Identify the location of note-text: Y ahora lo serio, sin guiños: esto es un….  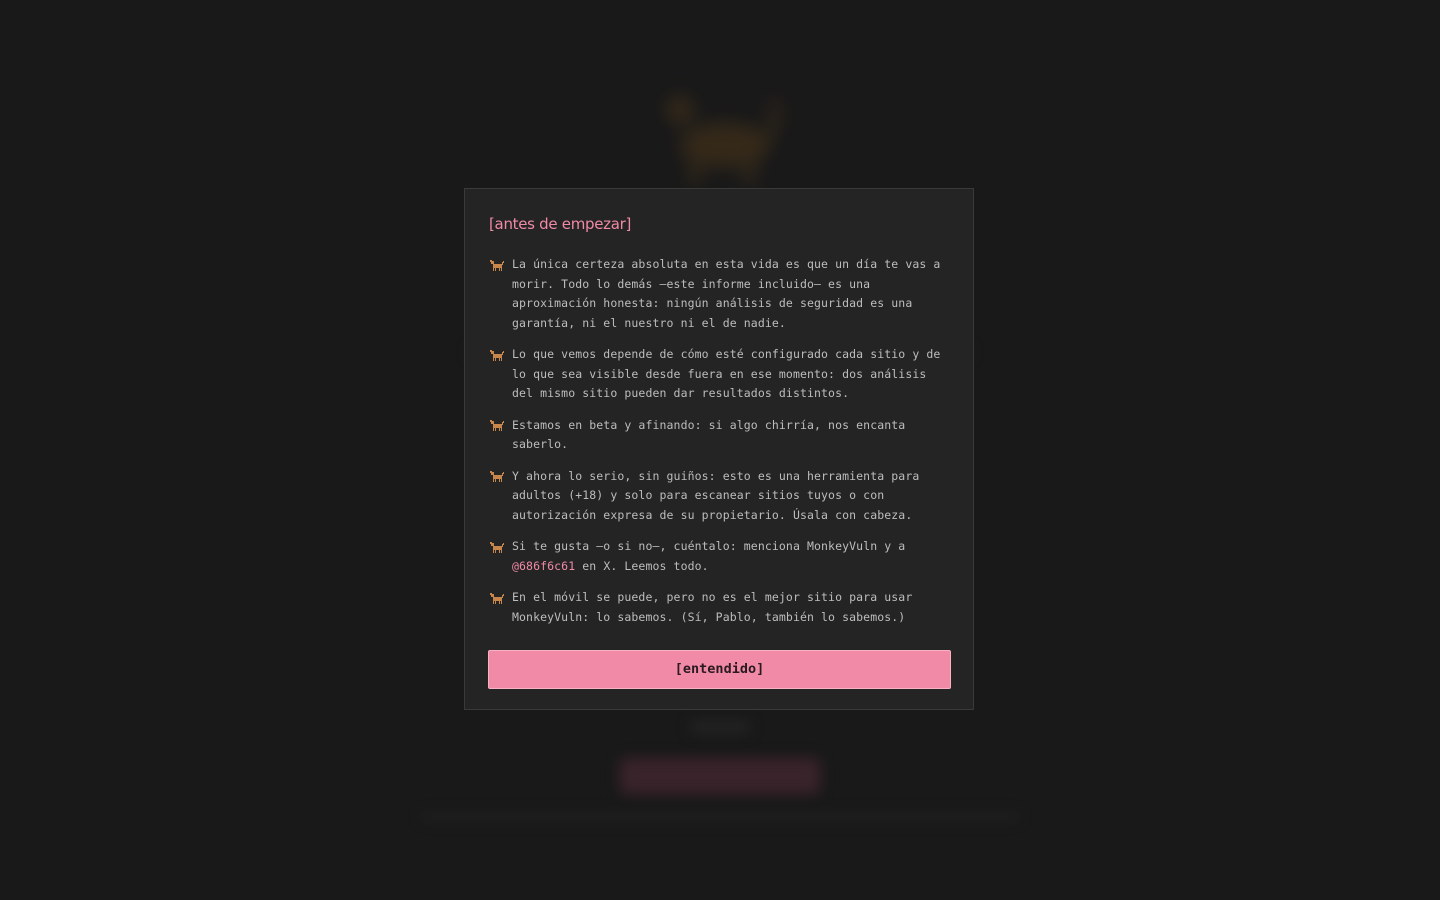
(716, 495).